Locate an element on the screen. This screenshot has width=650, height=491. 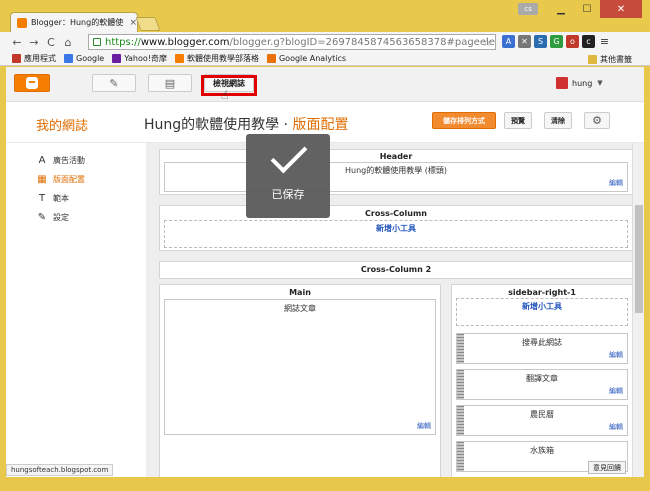
layout-icon: ▦ is located at coordinates (42, 179).